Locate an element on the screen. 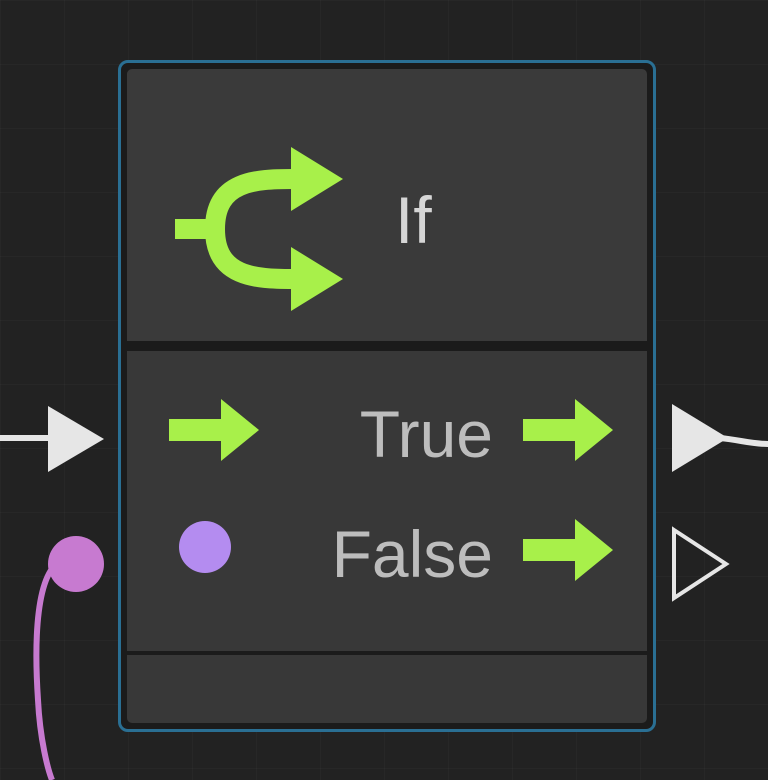 The height and width of the screenshot is (780, 768). pin-row-true: True is located at coordinates (387, 431).